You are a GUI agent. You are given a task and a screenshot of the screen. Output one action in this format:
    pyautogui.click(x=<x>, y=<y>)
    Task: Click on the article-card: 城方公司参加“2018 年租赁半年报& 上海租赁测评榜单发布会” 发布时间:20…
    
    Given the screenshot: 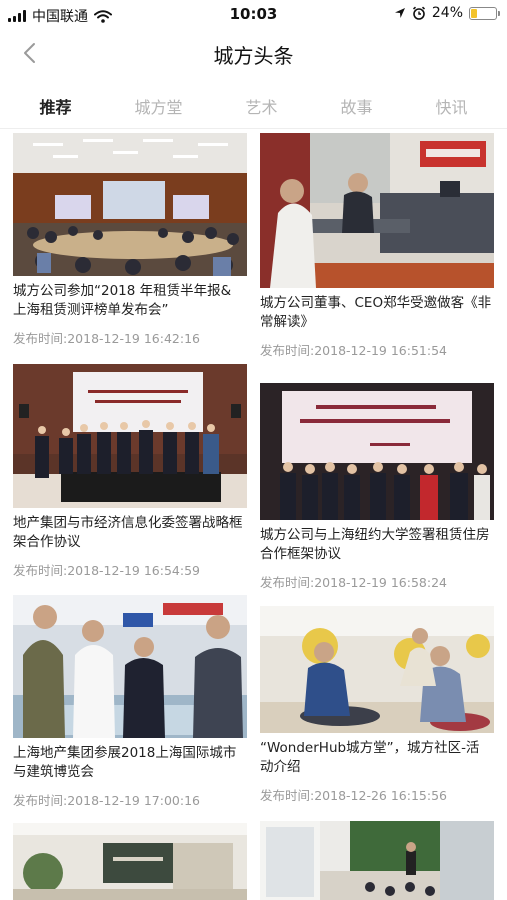 What is the action you would take?
    pyautogui.click(x=130, y=240)
    